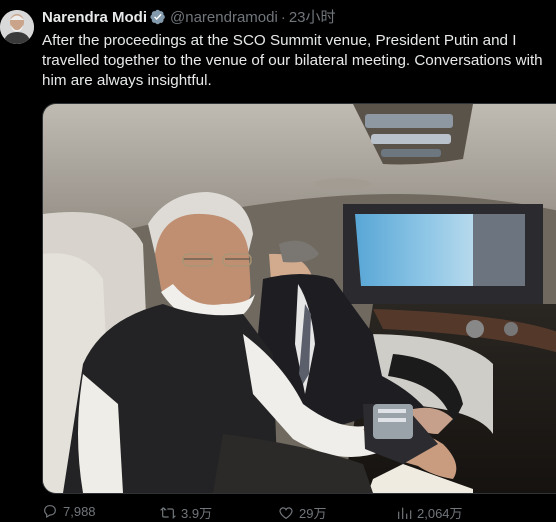 The height and width of the screenshot is (522, 556). What do you see at coordinates (286, 512) in the screenshot?
I see `like-icon` at bounding box center [286, 512].